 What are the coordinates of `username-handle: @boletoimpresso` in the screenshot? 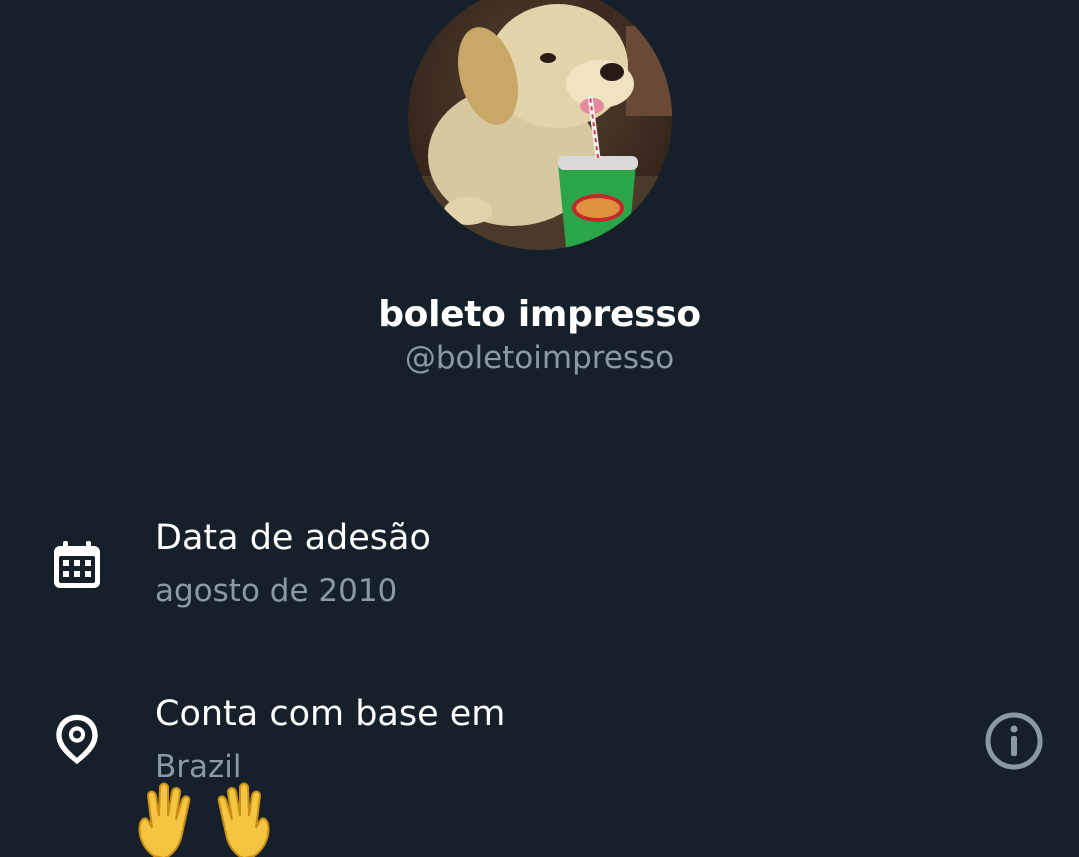 It's located at (539, 358).